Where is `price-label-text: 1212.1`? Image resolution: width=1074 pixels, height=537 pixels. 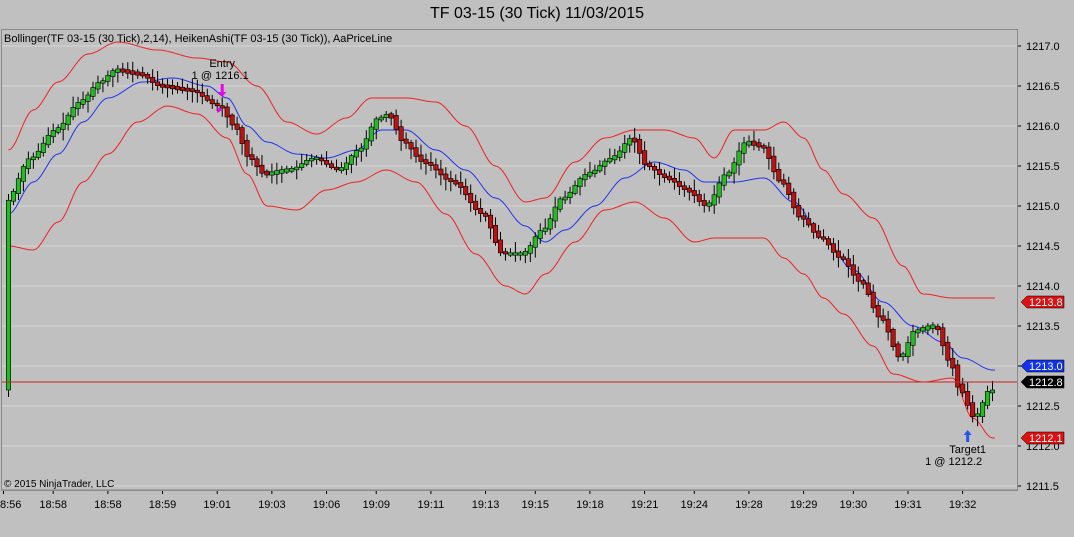
price-label-text: 1212.1 is located at coordinates (1046, 439).